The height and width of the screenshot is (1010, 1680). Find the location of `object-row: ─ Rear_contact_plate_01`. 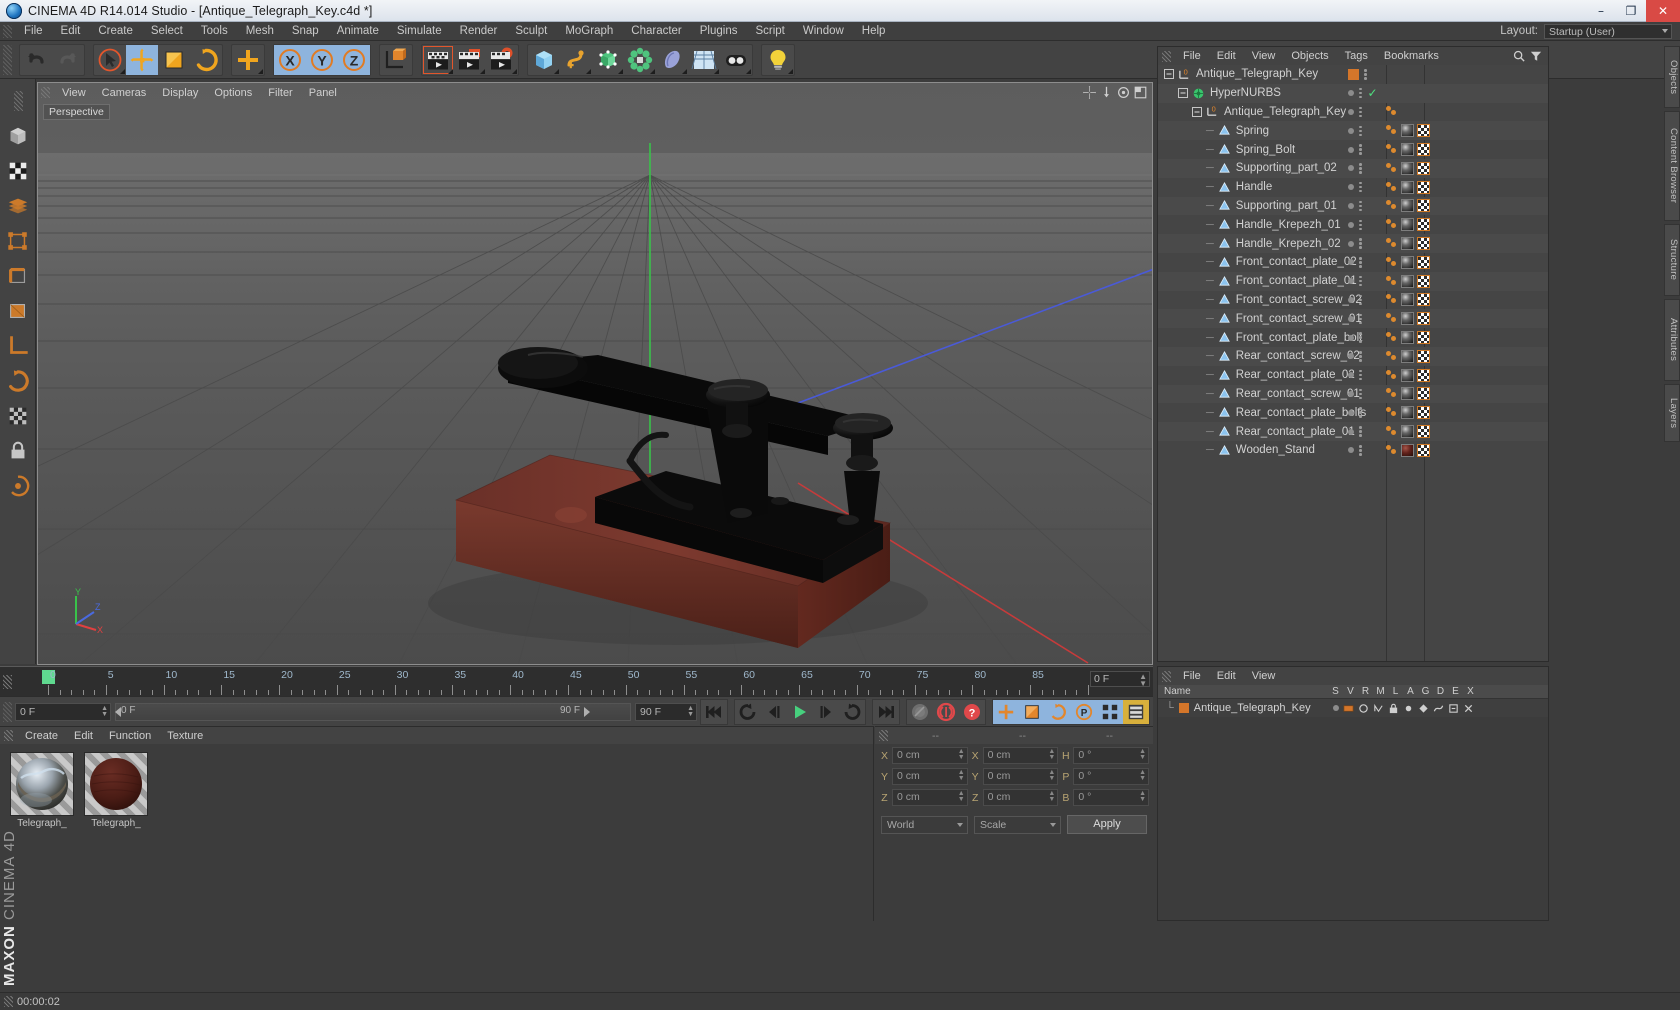

object-row: ─ Rear_contact_plate_01 is located at coordinates (1353, 431).